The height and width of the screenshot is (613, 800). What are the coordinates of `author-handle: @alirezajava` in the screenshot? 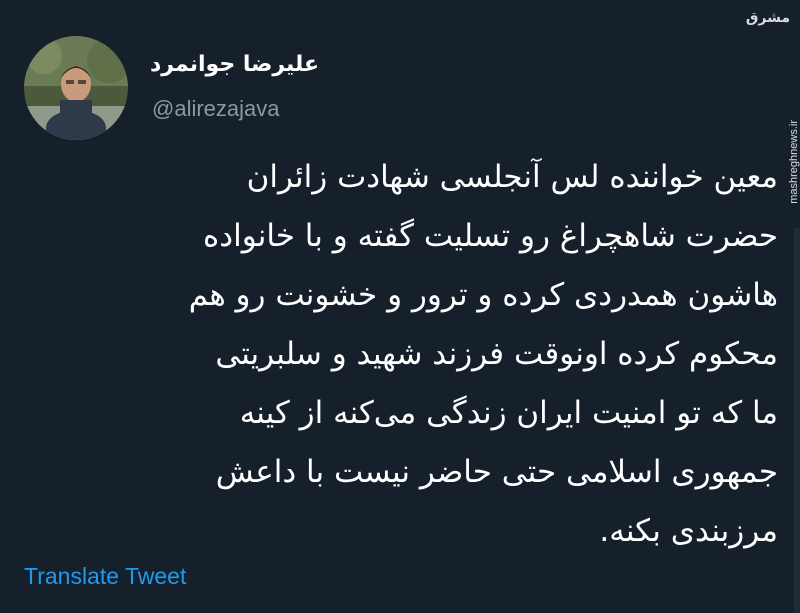 It's located at (216, 109).